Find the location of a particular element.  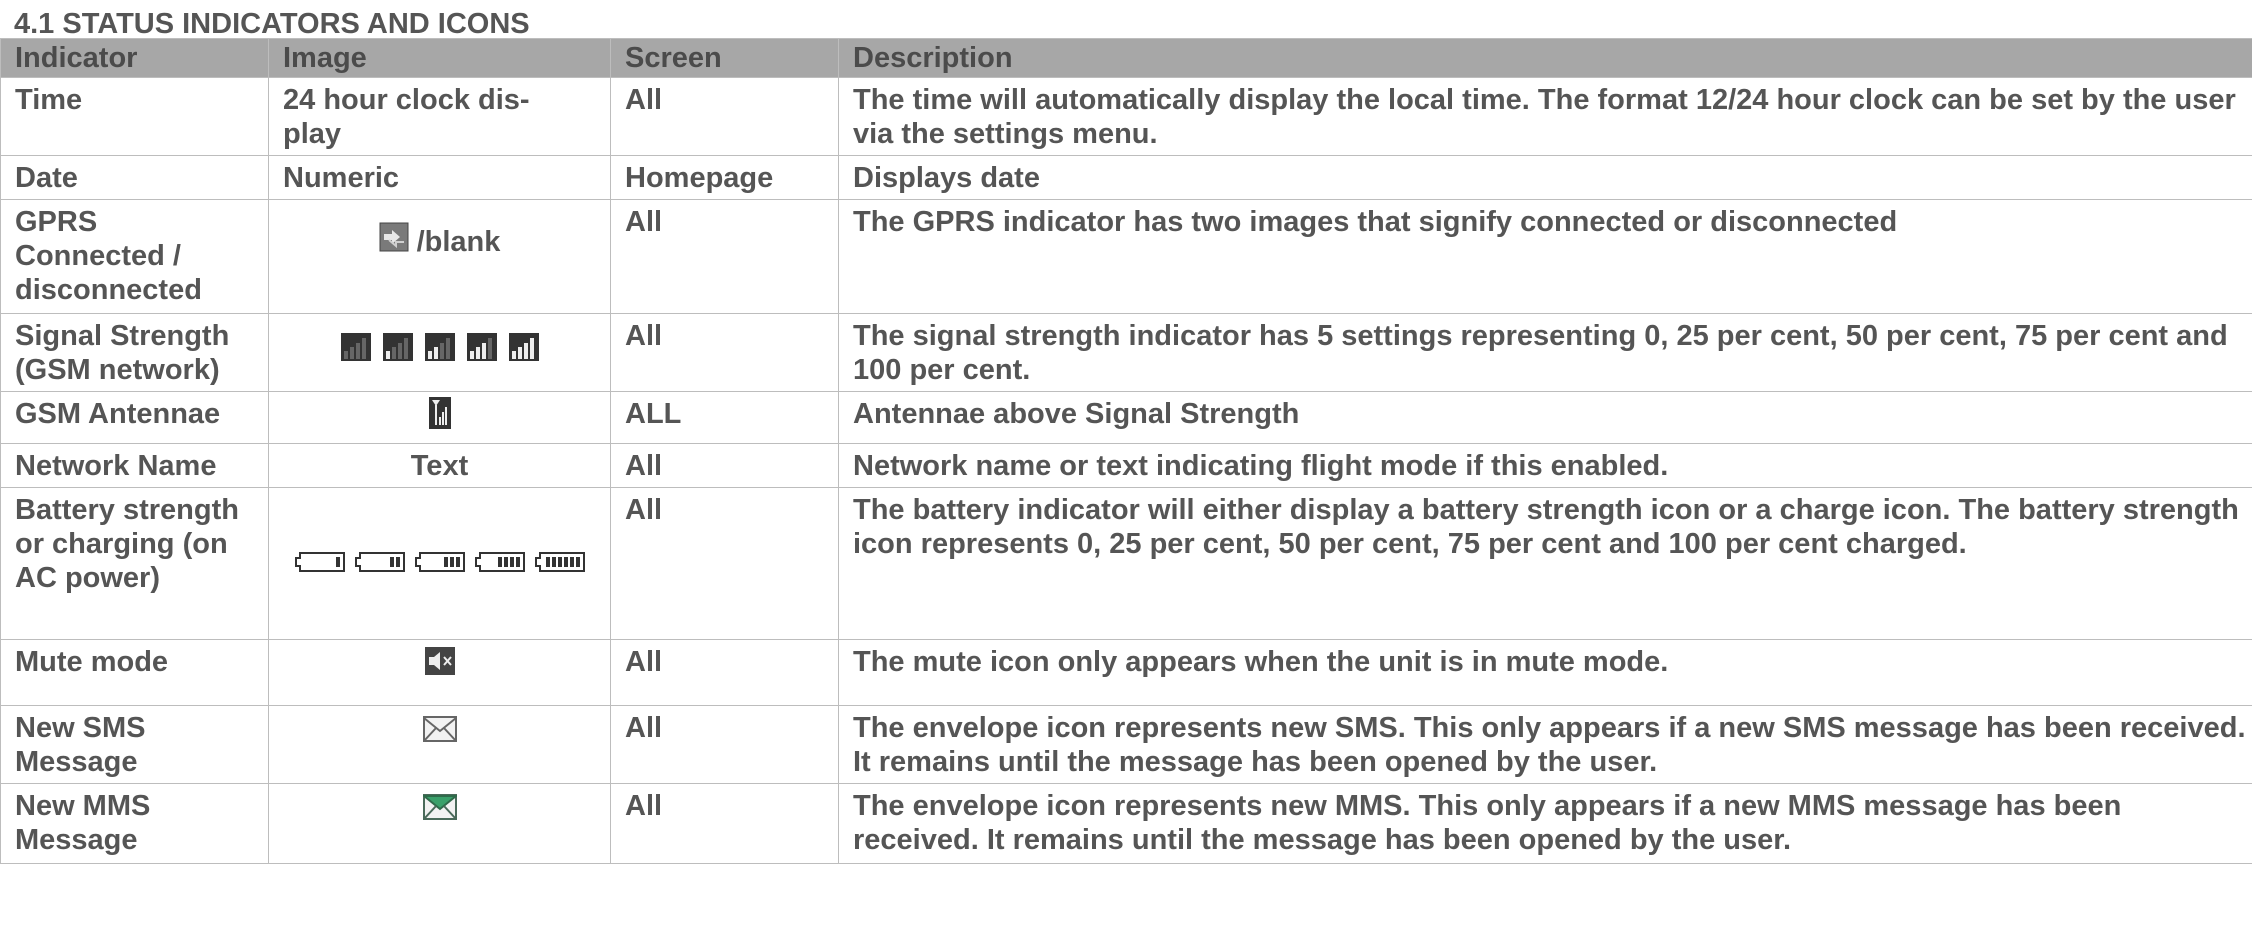

table-row: Date Numeric Homepage Displays date is located at coordinates (1126, 177).